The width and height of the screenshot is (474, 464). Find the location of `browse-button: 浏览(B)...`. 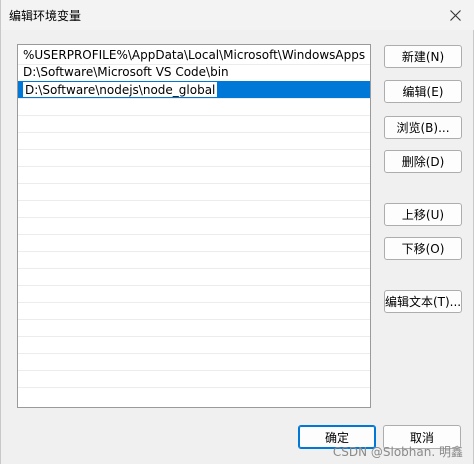

browse-button: 浏览(B)... is located at coordinates (423, 127).